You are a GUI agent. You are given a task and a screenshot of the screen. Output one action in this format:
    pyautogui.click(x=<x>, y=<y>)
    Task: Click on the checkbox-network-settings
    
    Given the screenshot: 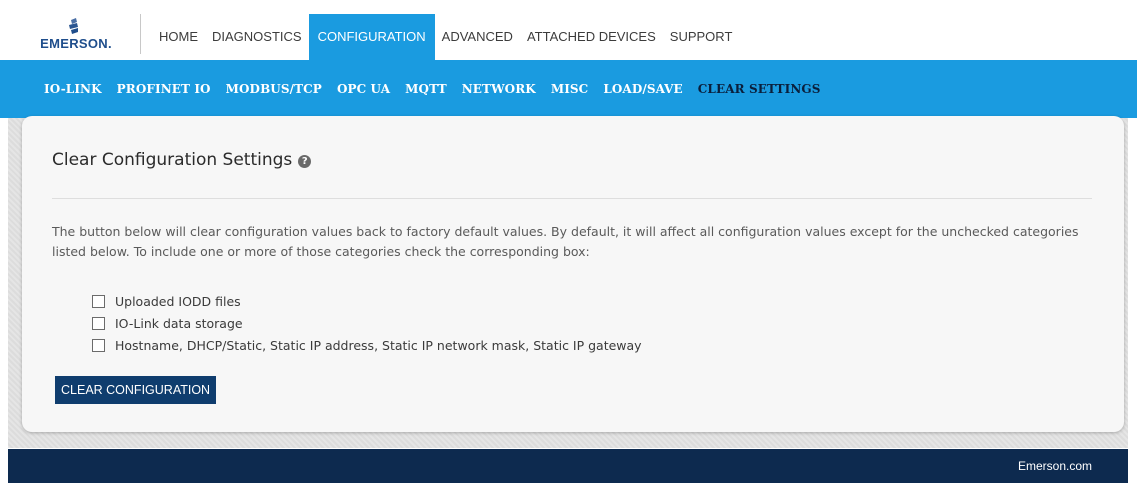 What is the action you would take?
    pyautogui.click(x=98, y=345)
    